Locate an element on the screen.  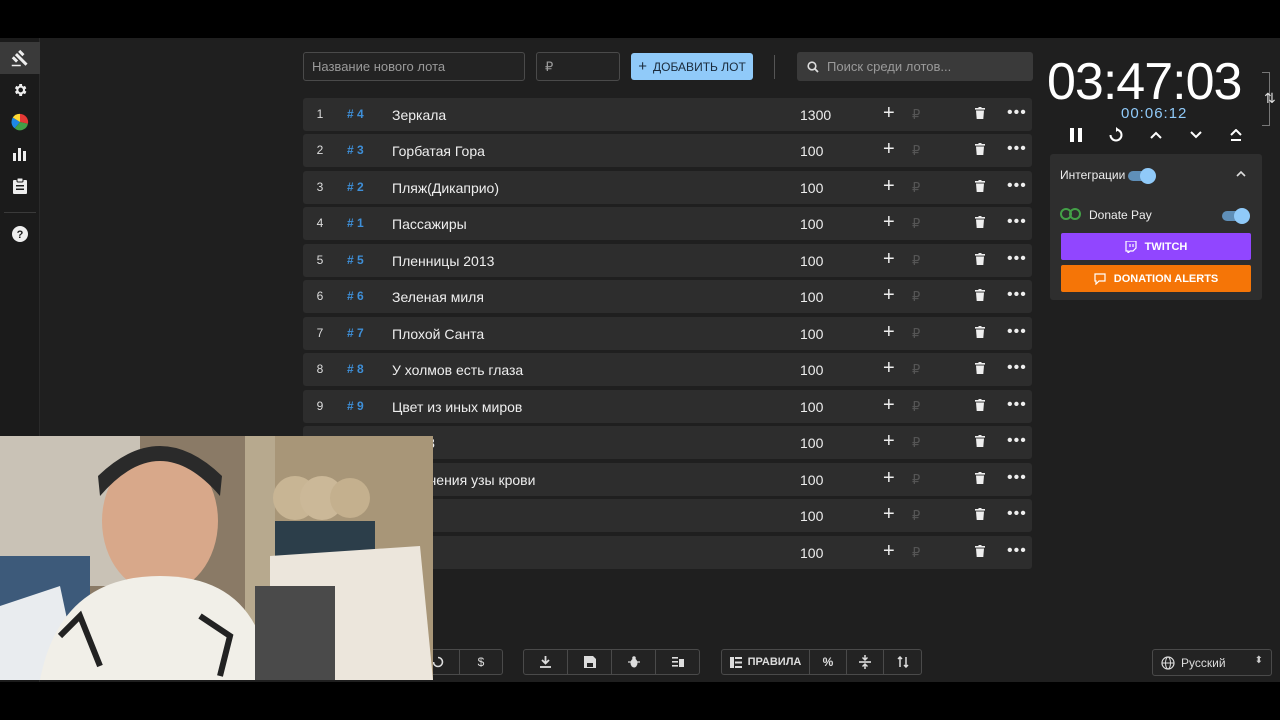
save-button is located at coordinates (590, 662).